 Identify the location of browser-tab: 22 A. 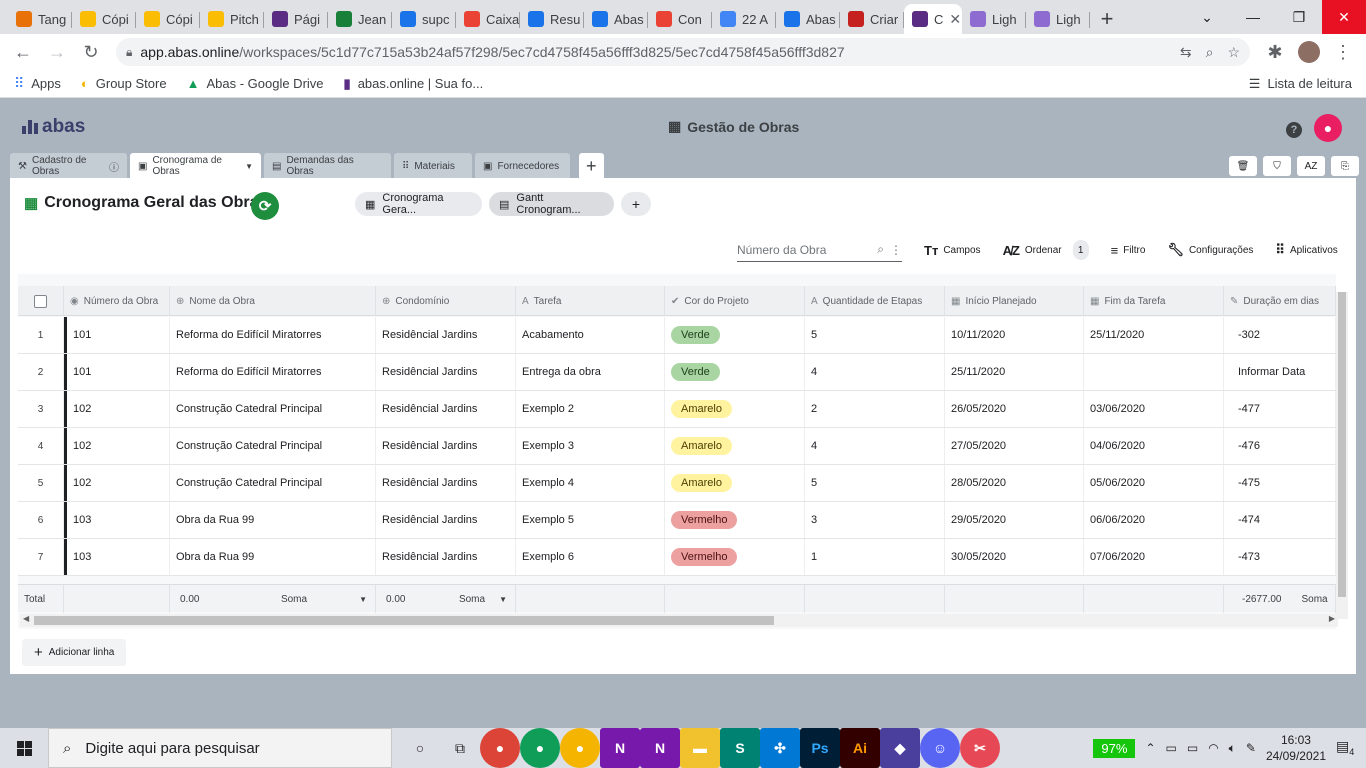
(744, 19).